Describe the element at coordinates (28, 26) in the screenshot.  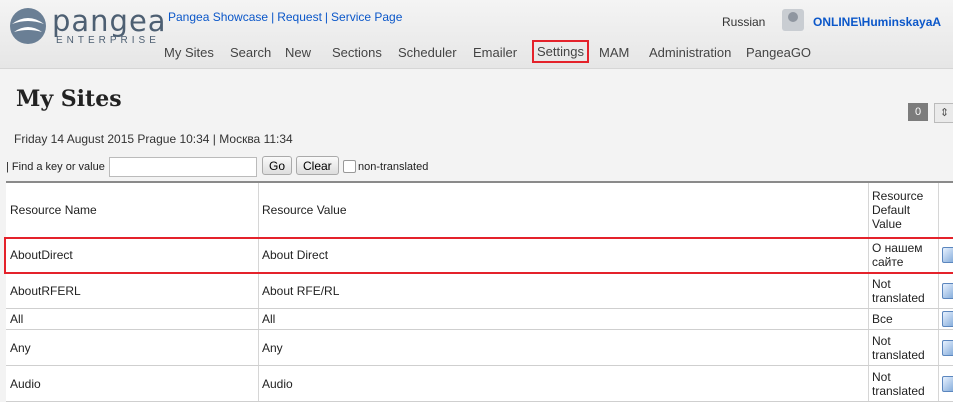
I see `pangea-globe-icon` at that location.